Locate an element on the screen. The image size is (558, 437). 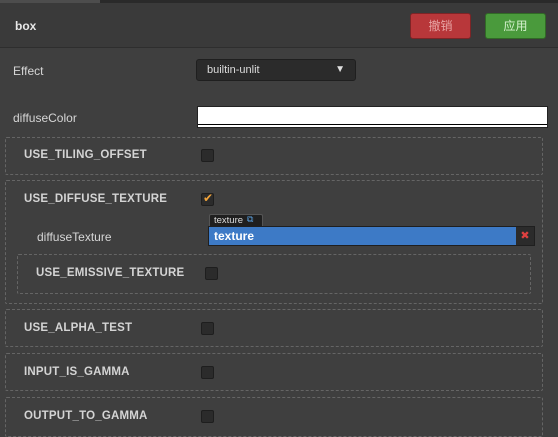
define-checkbox-diffuse-texture: ✔ is located at coordinates (207, 198).